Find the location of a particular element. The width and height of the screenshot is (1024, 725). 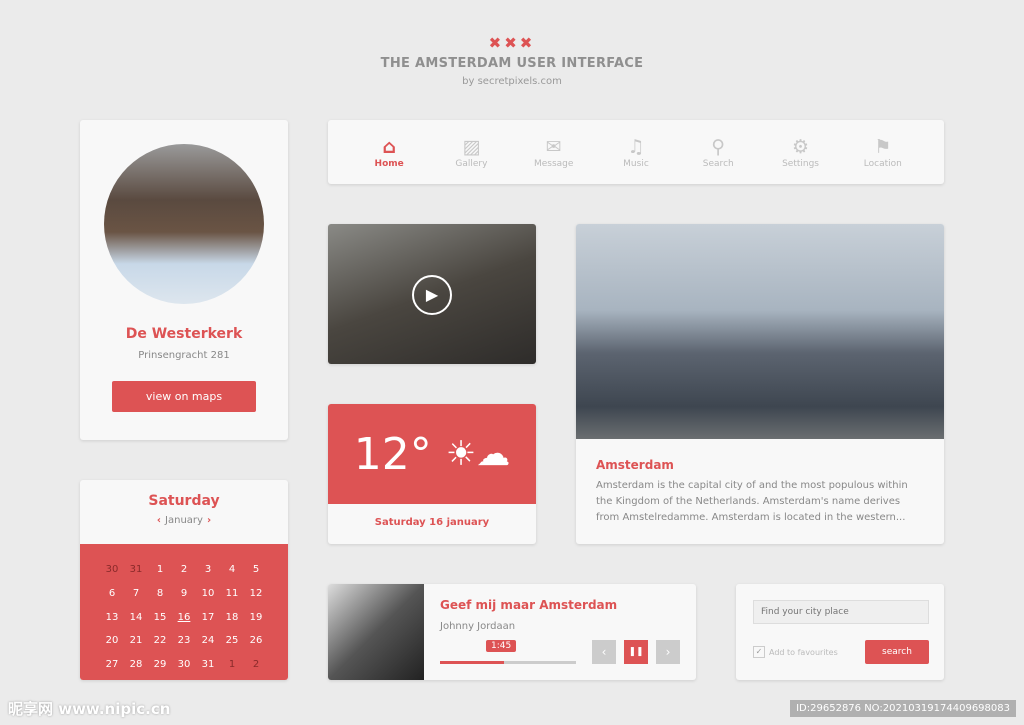

calendar-date: 13 is located at coordinates (112, 620).